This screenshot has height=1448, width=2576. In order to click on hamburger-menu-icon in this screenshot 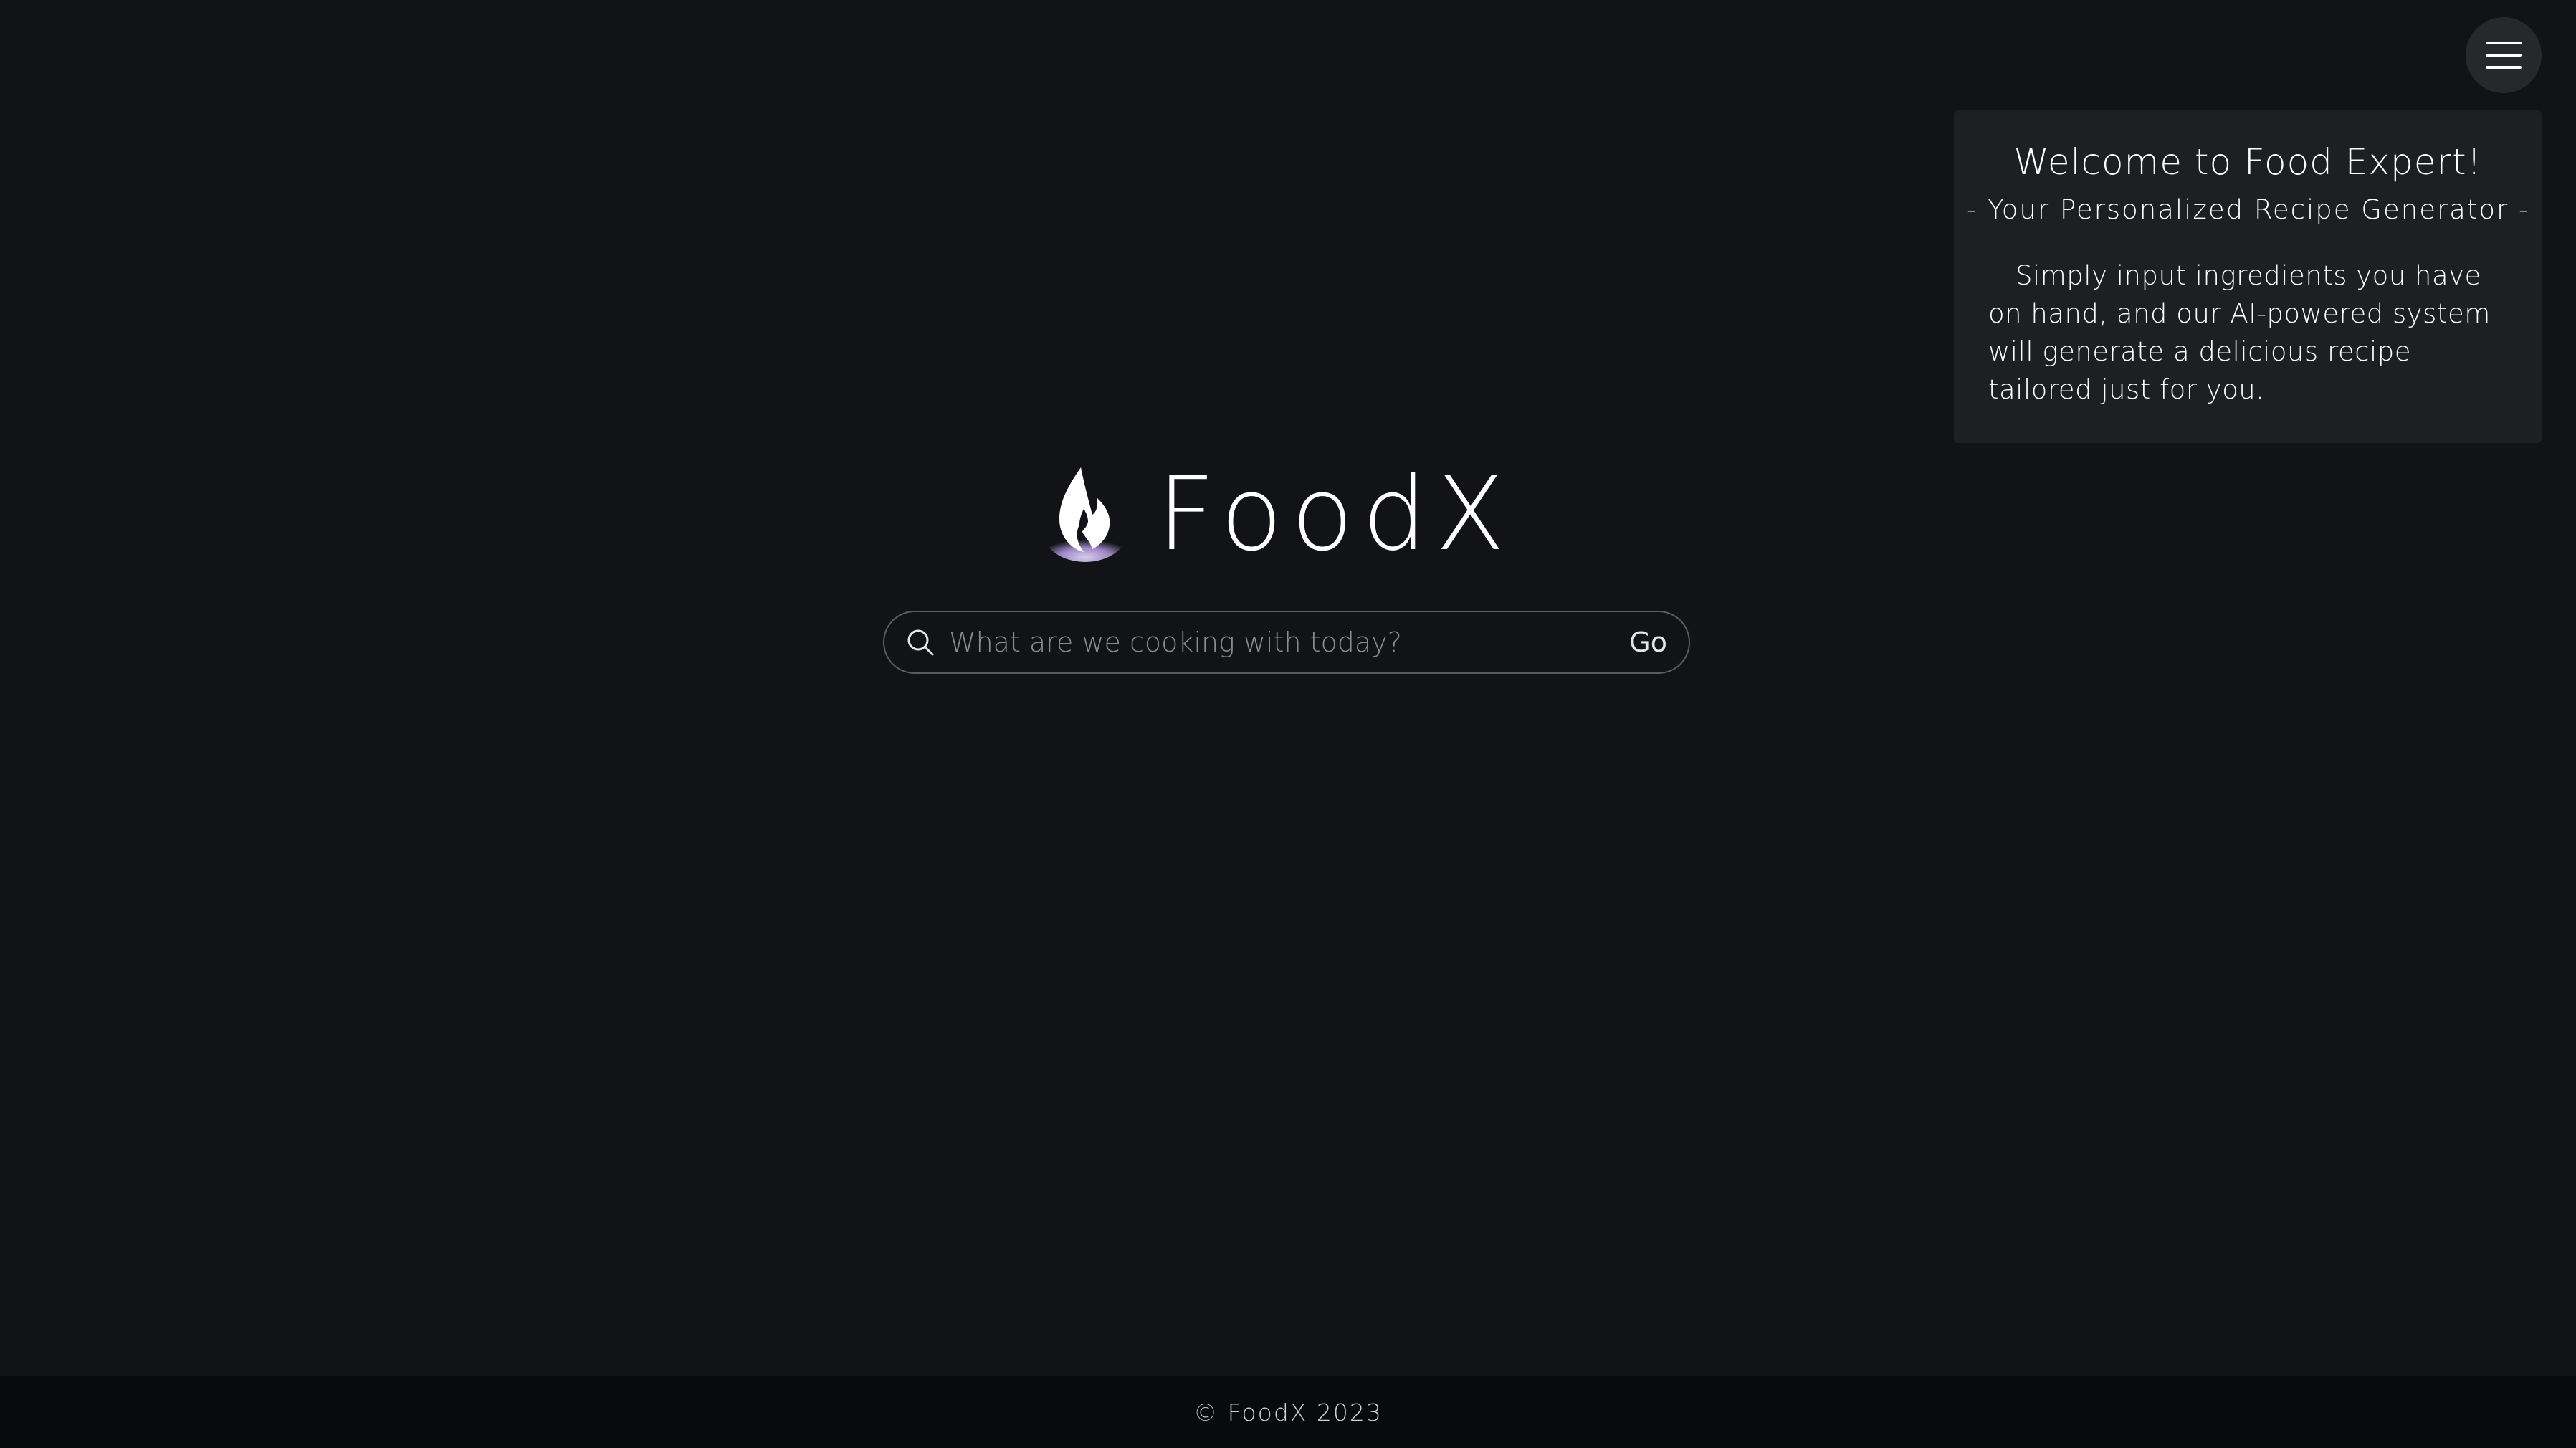, I will do `click(2504, 55)`.